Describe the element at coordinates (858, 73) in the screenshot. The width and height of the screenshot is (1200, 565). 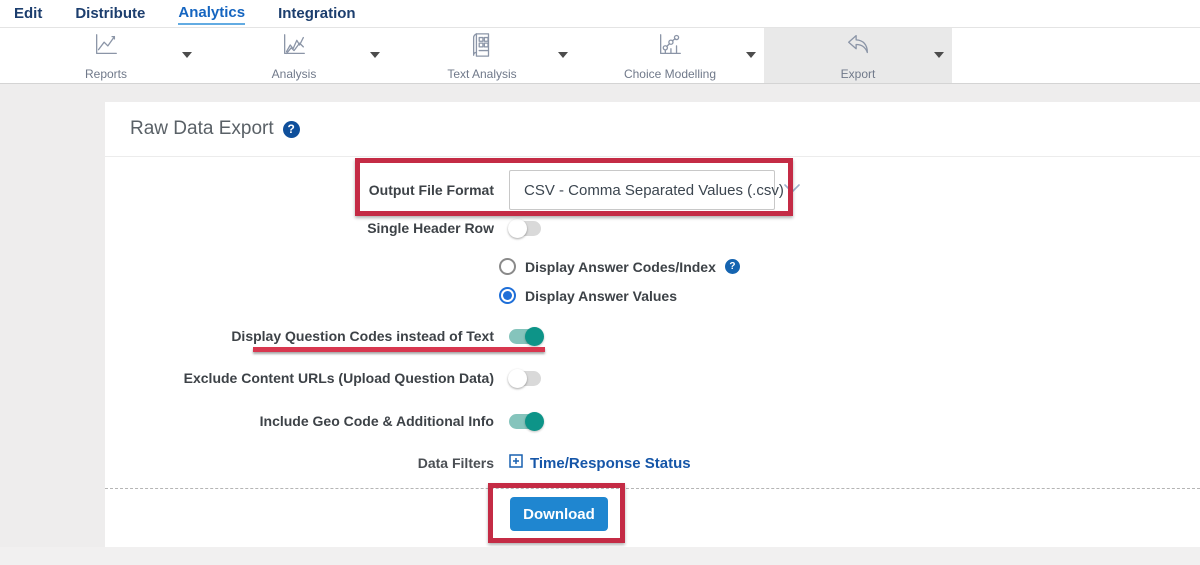
I see `toolbar-item-label: Export` at that location.